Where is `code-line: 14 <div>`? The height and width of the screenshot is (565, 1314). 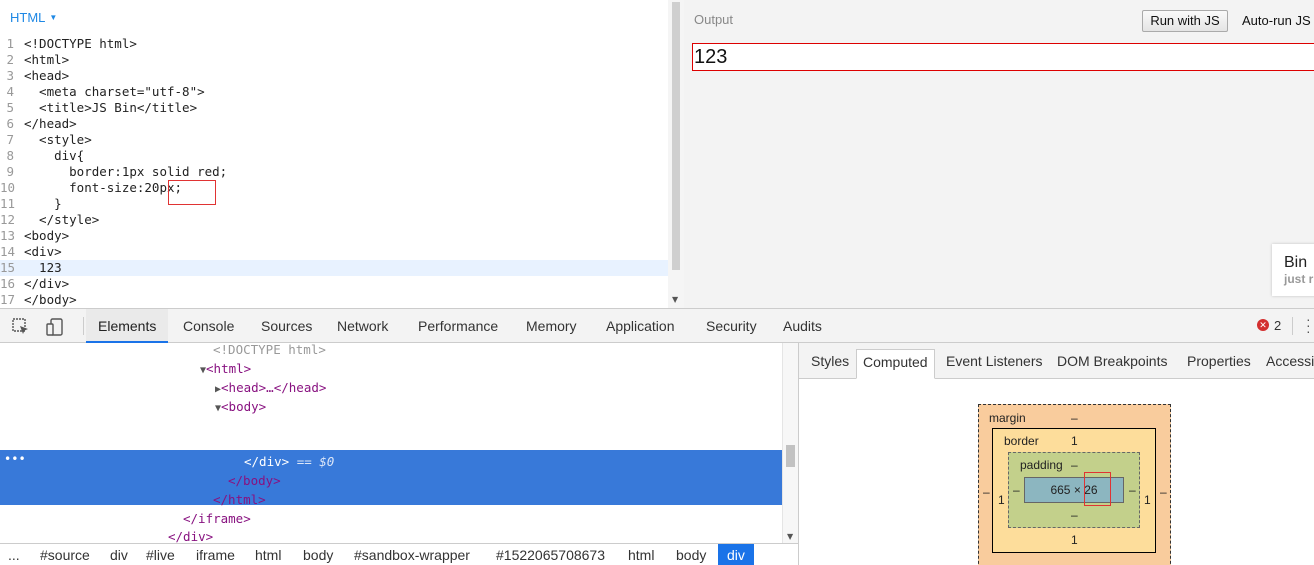
code-line: 14 <div> is located at coordinates (334, 252).